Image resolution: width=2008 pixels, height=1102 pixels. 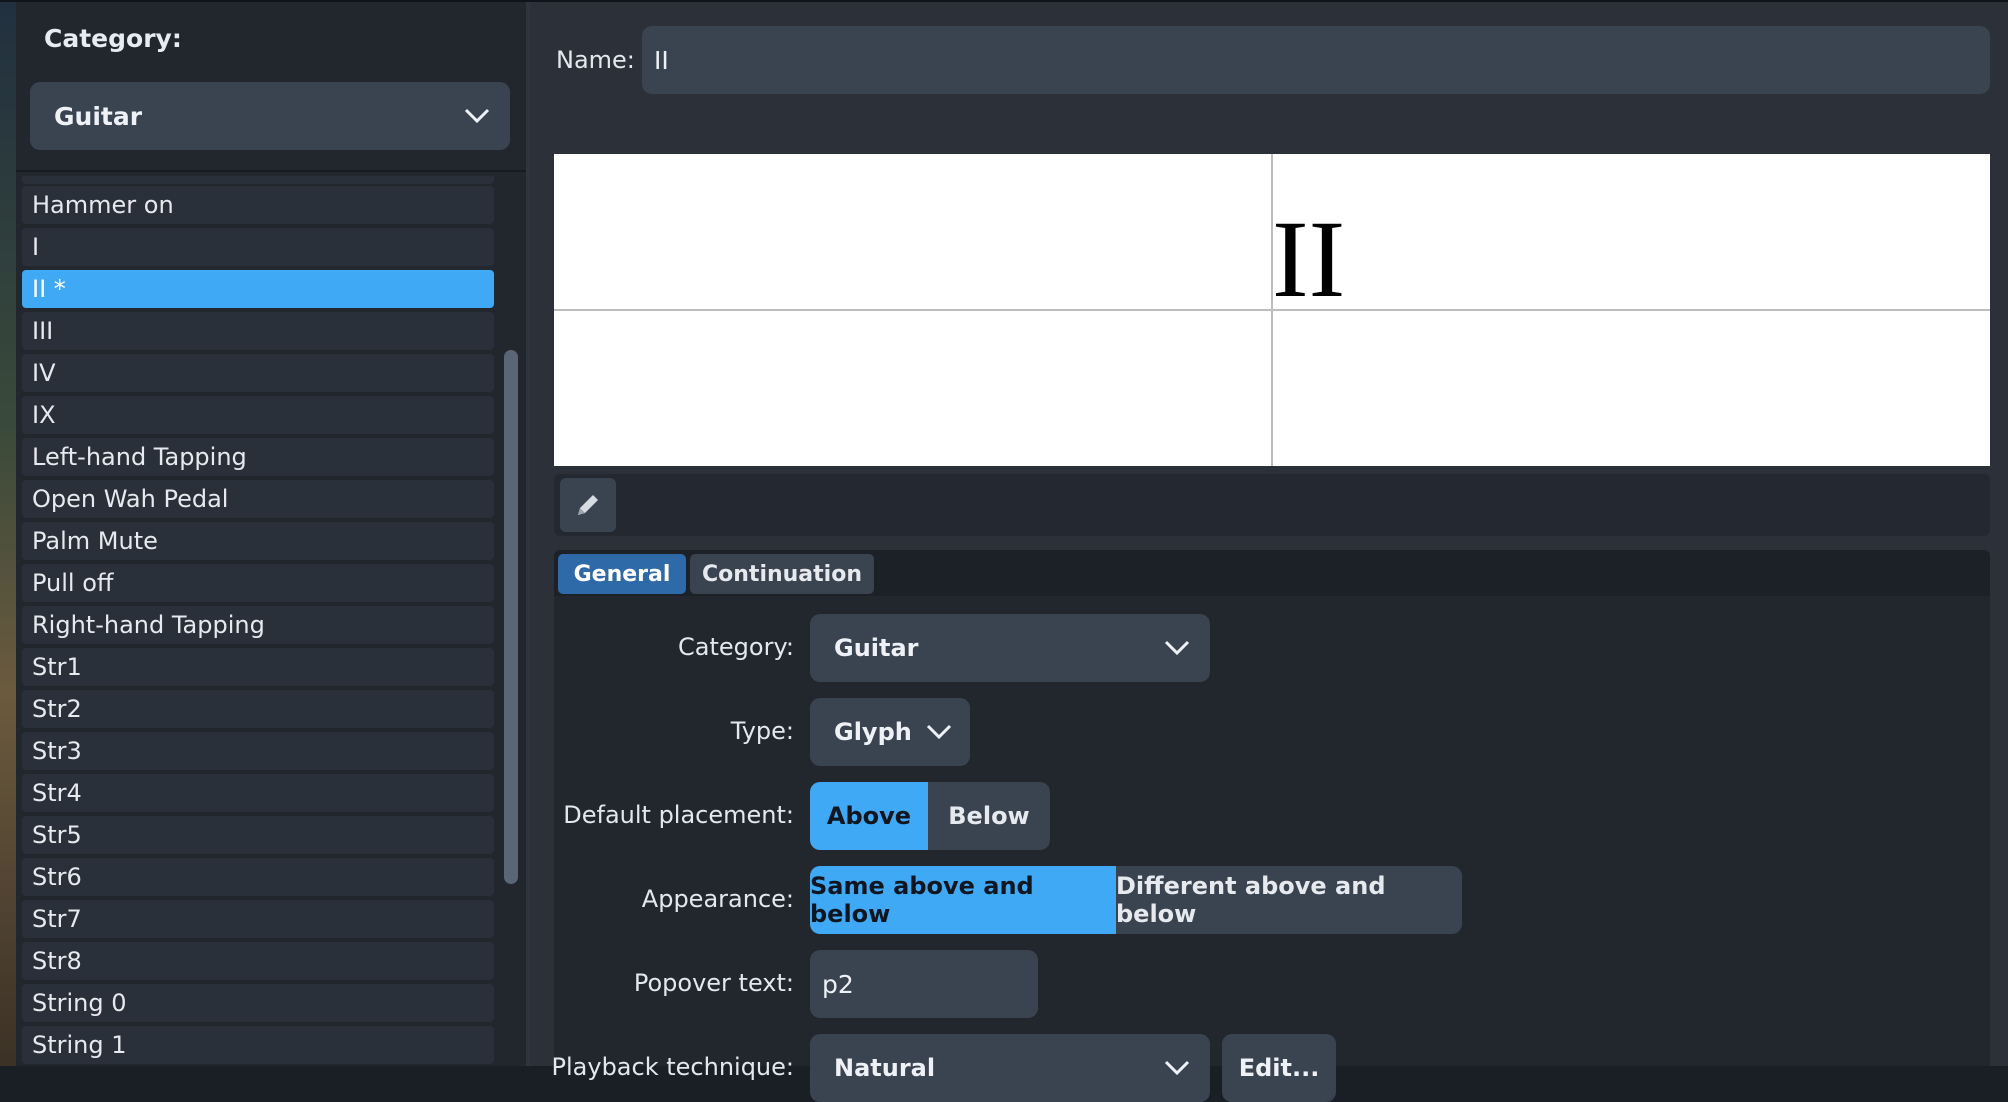 I want to click on form-category-label: Category:, so click(x=736, y=647).